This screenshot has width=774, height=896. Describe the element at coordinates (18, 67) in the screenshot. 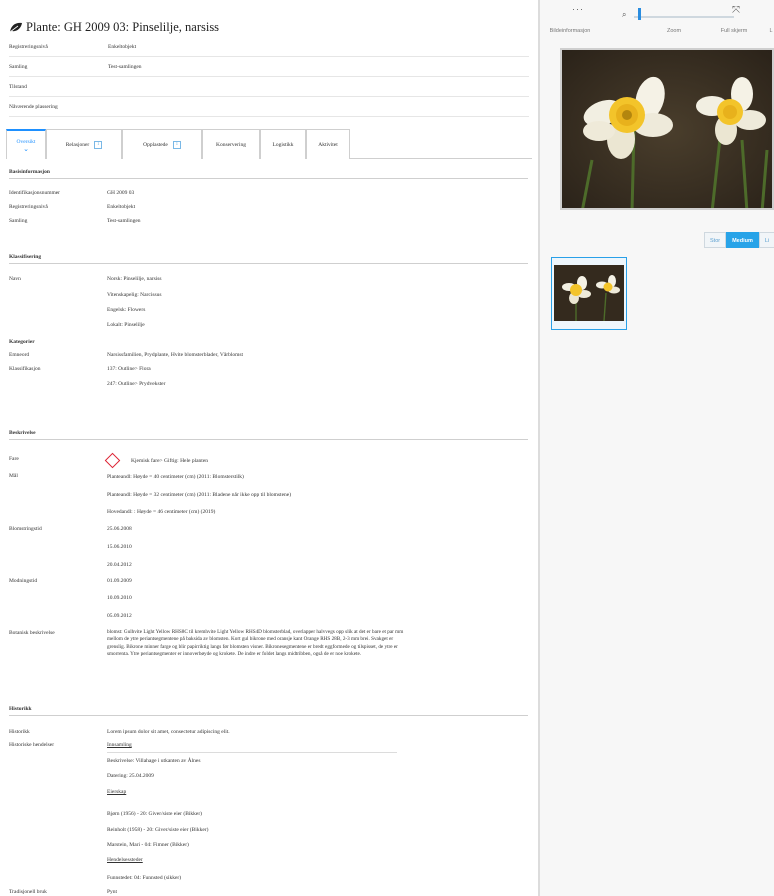

I see `header-label: Samling` at that location.